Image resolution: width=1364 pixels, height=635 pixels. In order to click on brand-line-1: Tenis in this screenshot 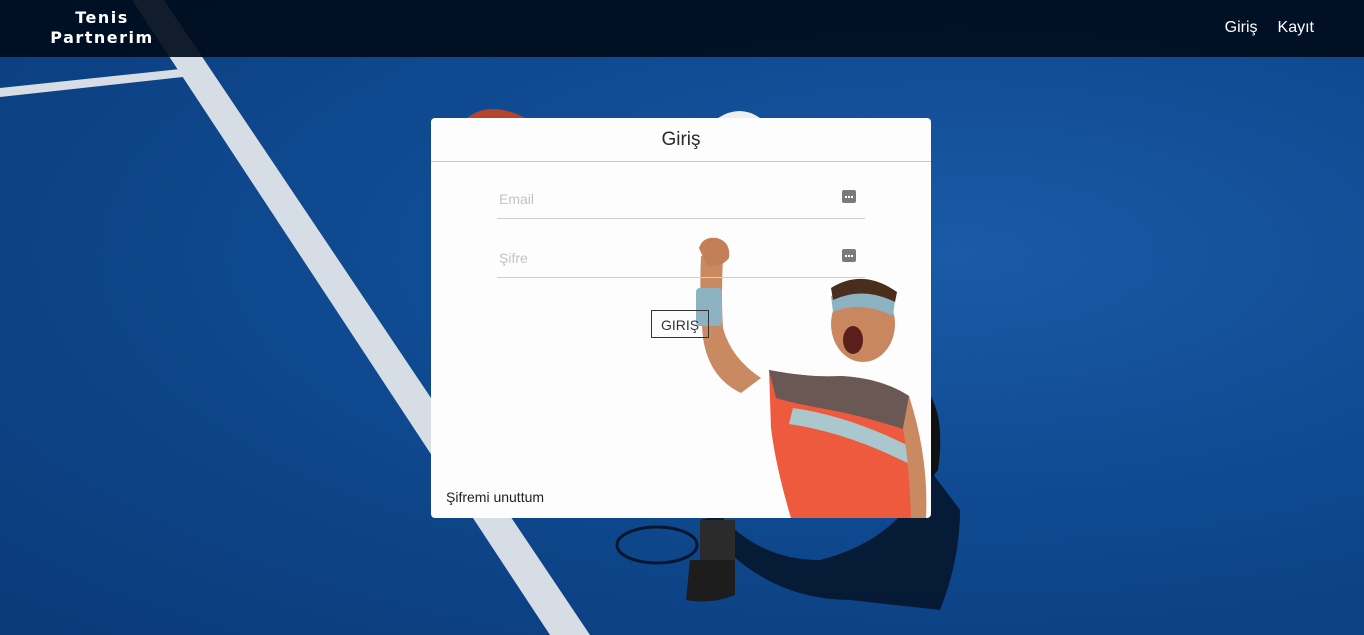, I will do `click(102, 17)`.